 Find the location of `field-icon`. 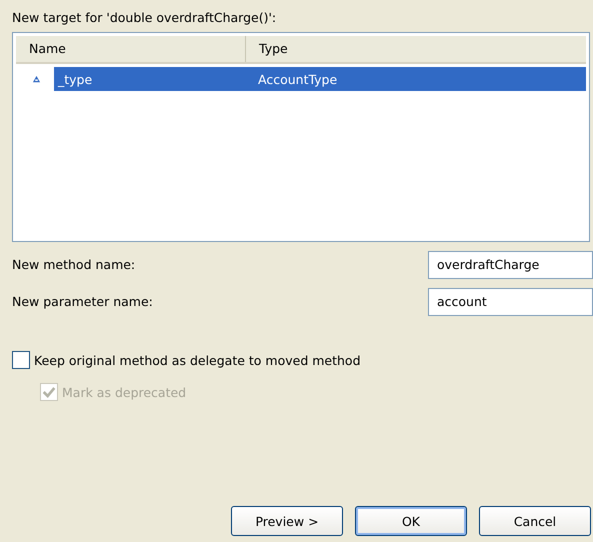

field-icon is located at coordinates (36, 79).